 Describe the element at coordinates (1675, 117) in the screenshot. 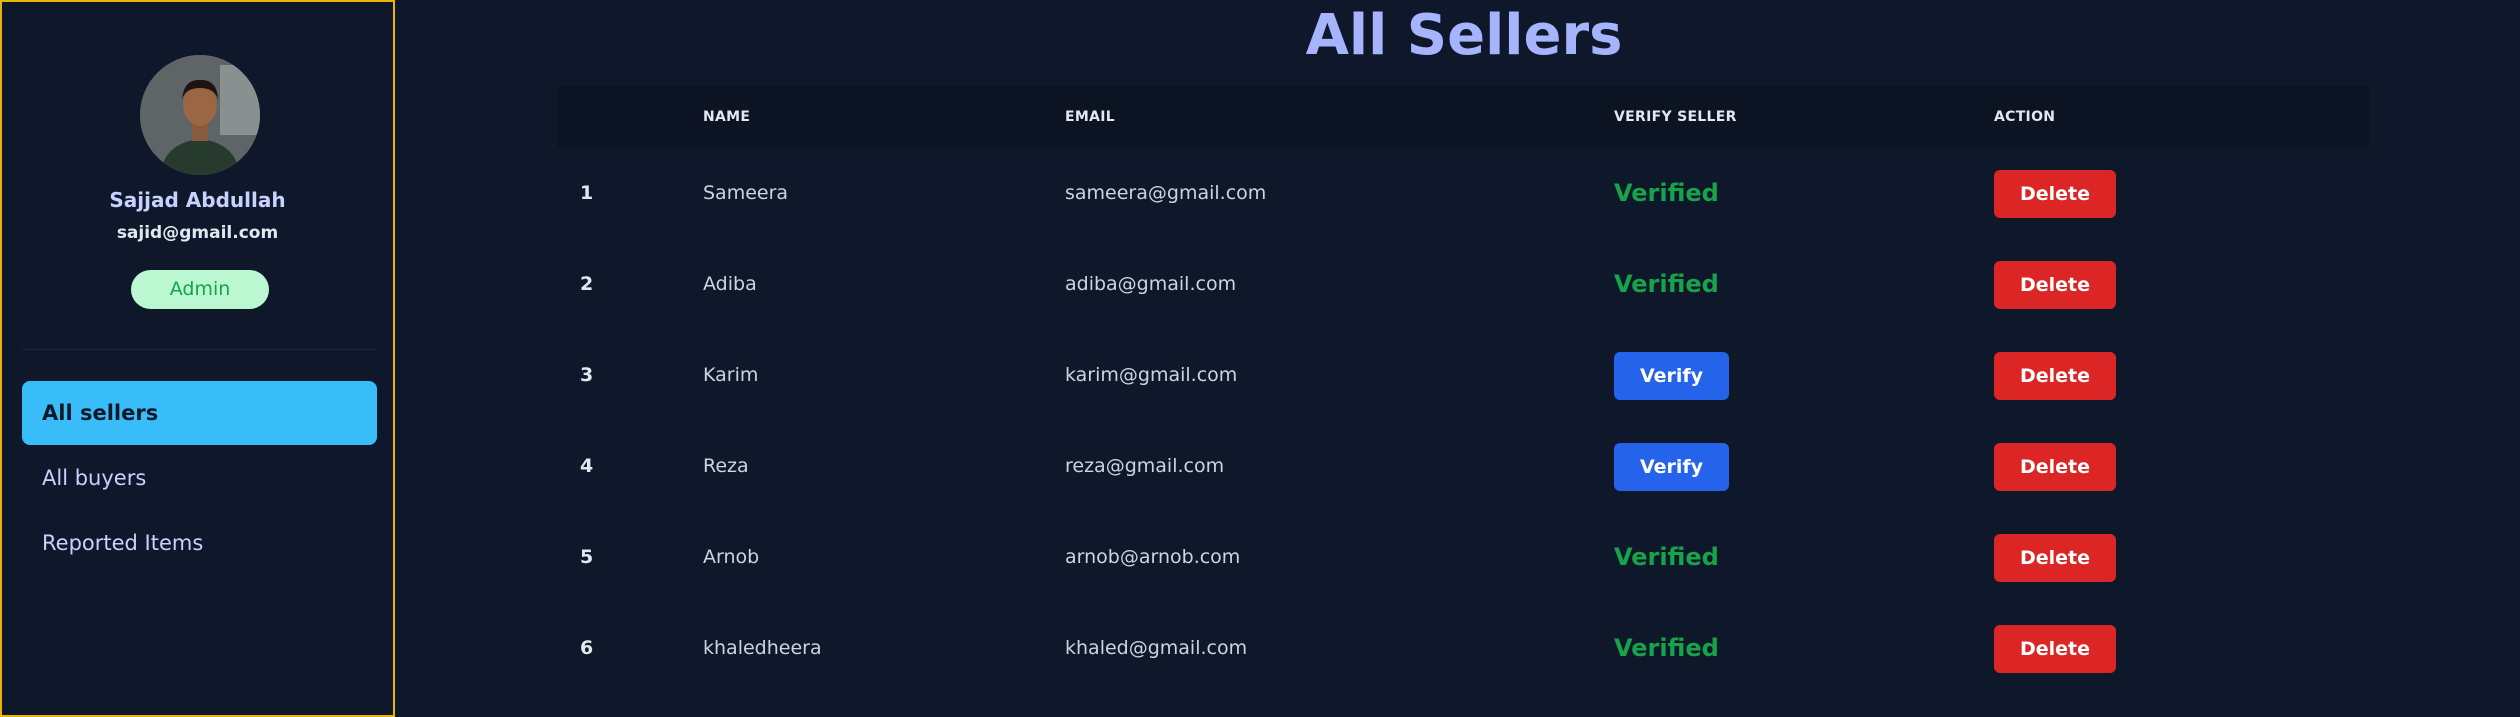

I see `column-header-verify-seller: VERIFY SELLER` at that location.